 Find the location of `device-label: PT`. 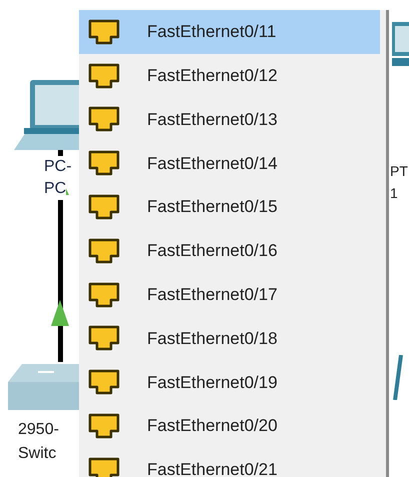

device-label: PT is located at coordinates (399, 171).